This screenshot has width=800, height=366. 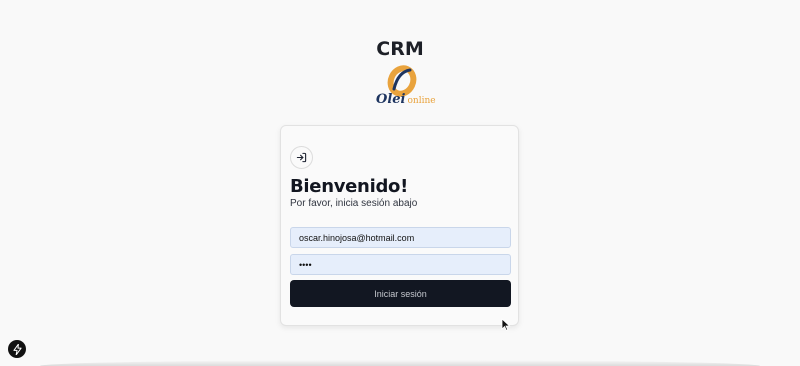 I want to click on logo-text-main: Olei, so click(x=391, y=99).